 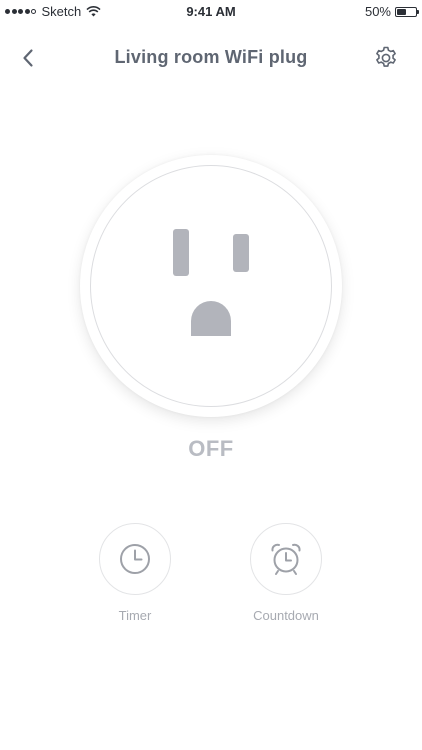 What do you see at coordinates (407, 11) in the screenshot?
I see `battery-icon` at bounding box center [407, 11].